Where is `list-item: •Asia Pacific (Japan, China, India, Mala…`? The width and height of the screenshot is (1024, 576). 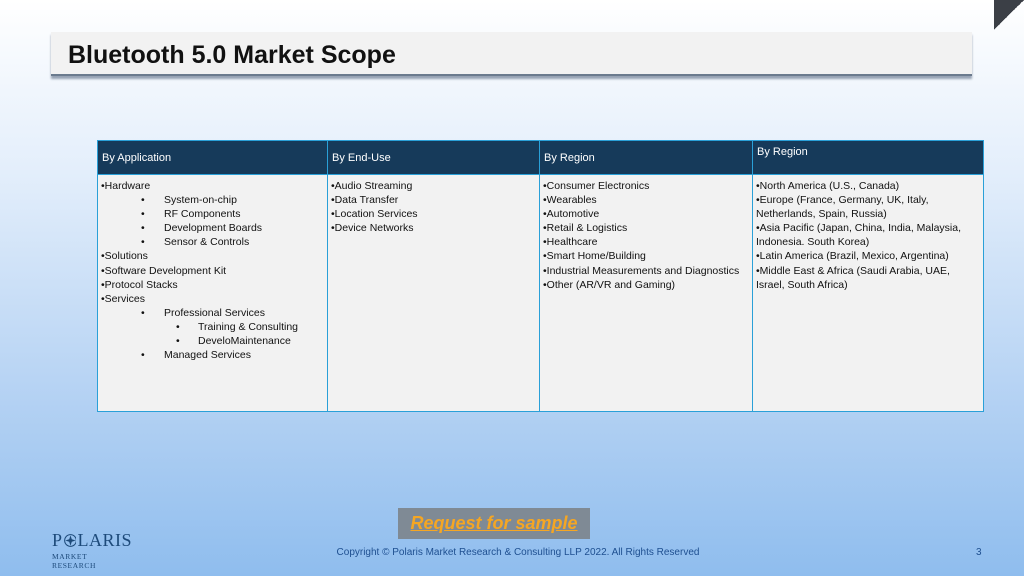 list-item: •Asia Pacific (Japan, China, India, Mala… is located at coordinates (859, 235).